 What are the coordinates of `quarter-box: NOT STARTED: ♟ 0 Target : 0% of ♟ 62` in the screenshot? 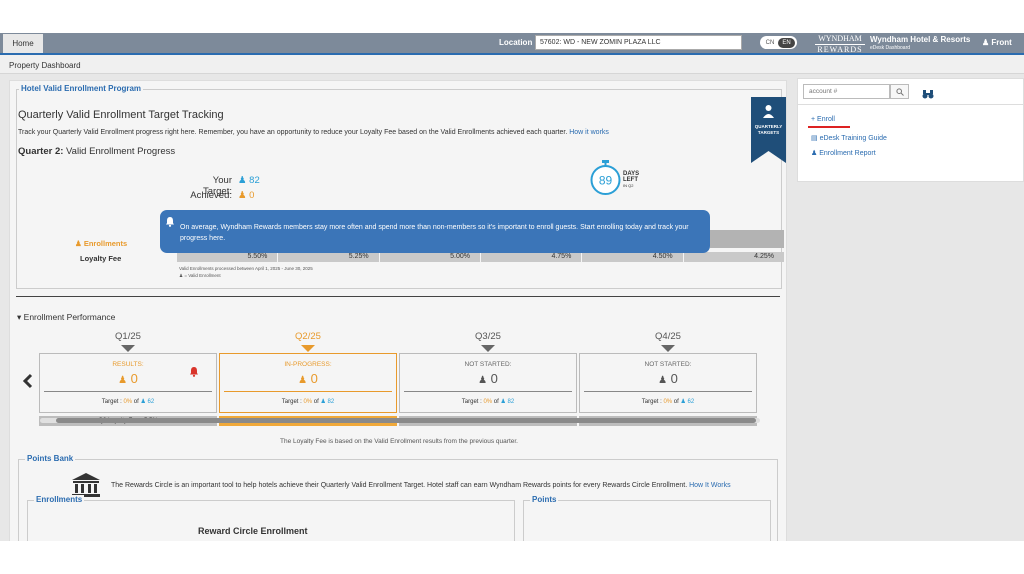 It's located at (668, 383).